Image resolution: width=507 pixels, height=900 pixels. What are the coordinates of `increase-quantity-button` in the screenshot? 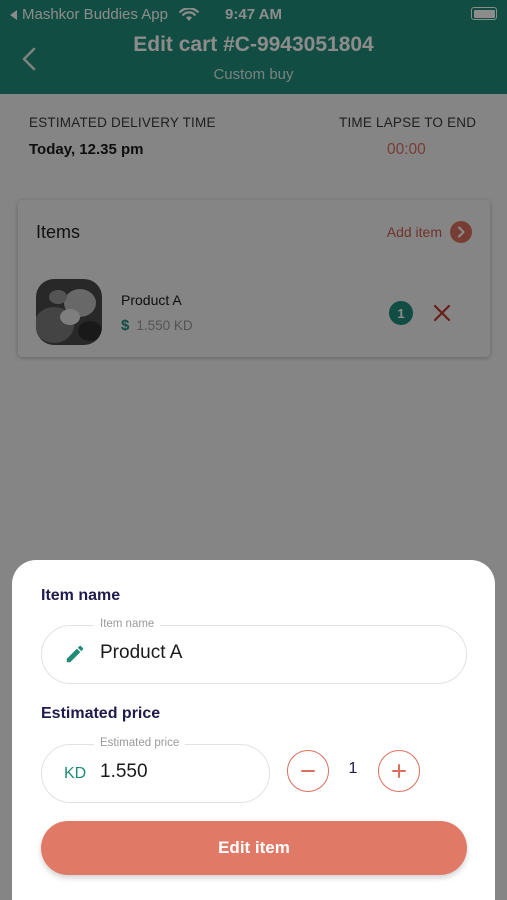 It's located at (399, 771).